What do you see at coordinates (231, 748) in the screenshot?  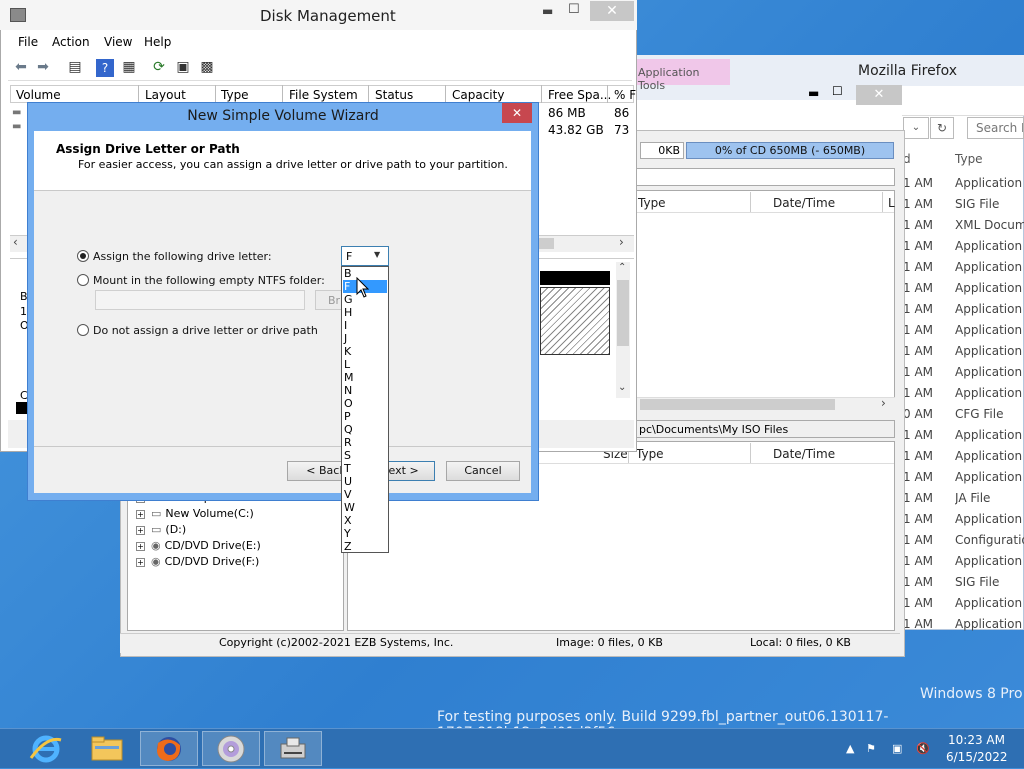 I see `disc-burner-button` at bounding box center [231, 748].